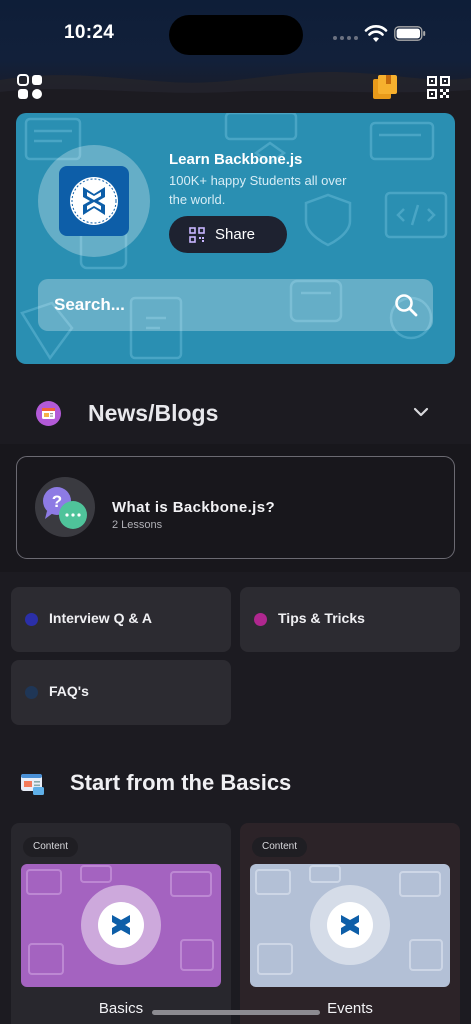 This screenshot has height=1024, width=471. Describe the element at coordinates (137, 525) in the screenshot. I see `lesson-subtitle: 2 Lessons` at that location.